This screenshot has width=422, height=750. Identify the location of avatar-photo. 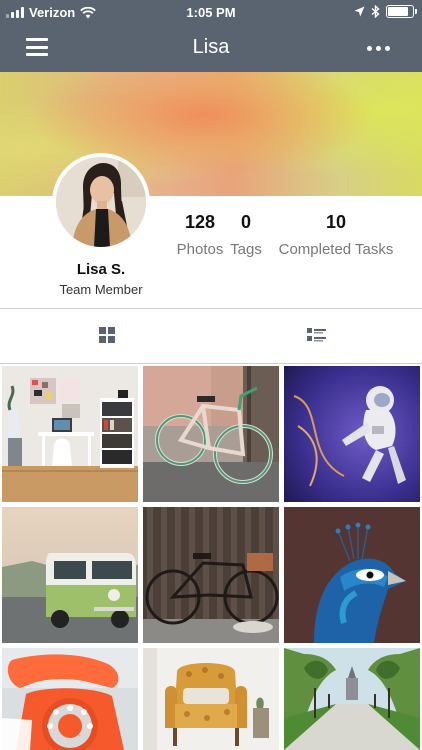
(101, 202).